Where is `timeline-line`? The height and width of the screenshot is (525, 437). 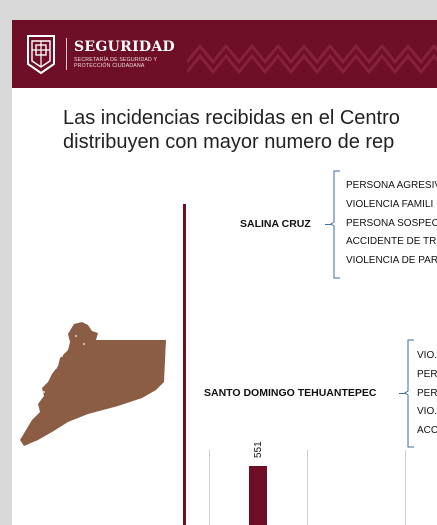
timeline-line is located at coordinates (184, 364).